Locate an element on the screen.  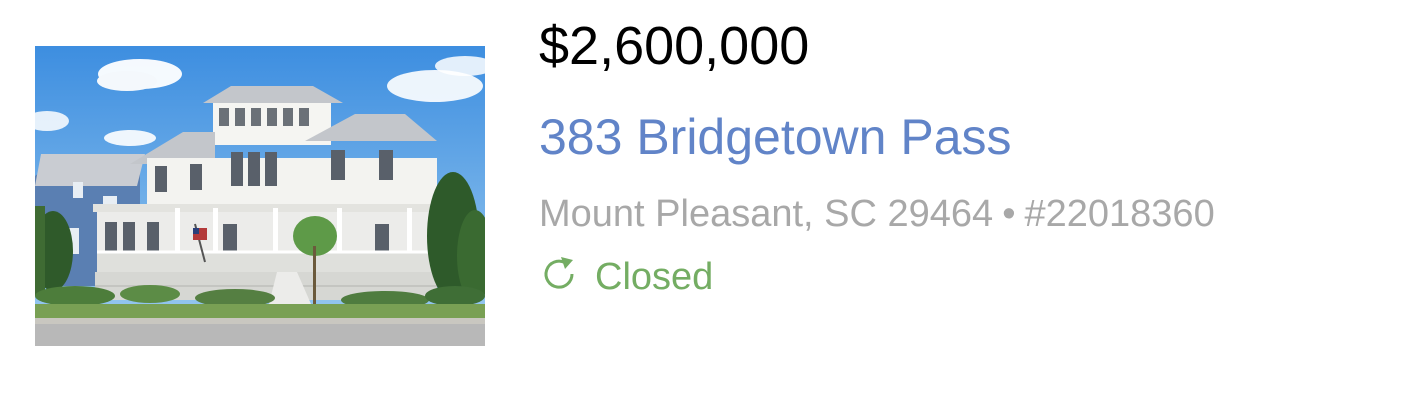
listing-status: Closed is located at coordinates (626, 277).